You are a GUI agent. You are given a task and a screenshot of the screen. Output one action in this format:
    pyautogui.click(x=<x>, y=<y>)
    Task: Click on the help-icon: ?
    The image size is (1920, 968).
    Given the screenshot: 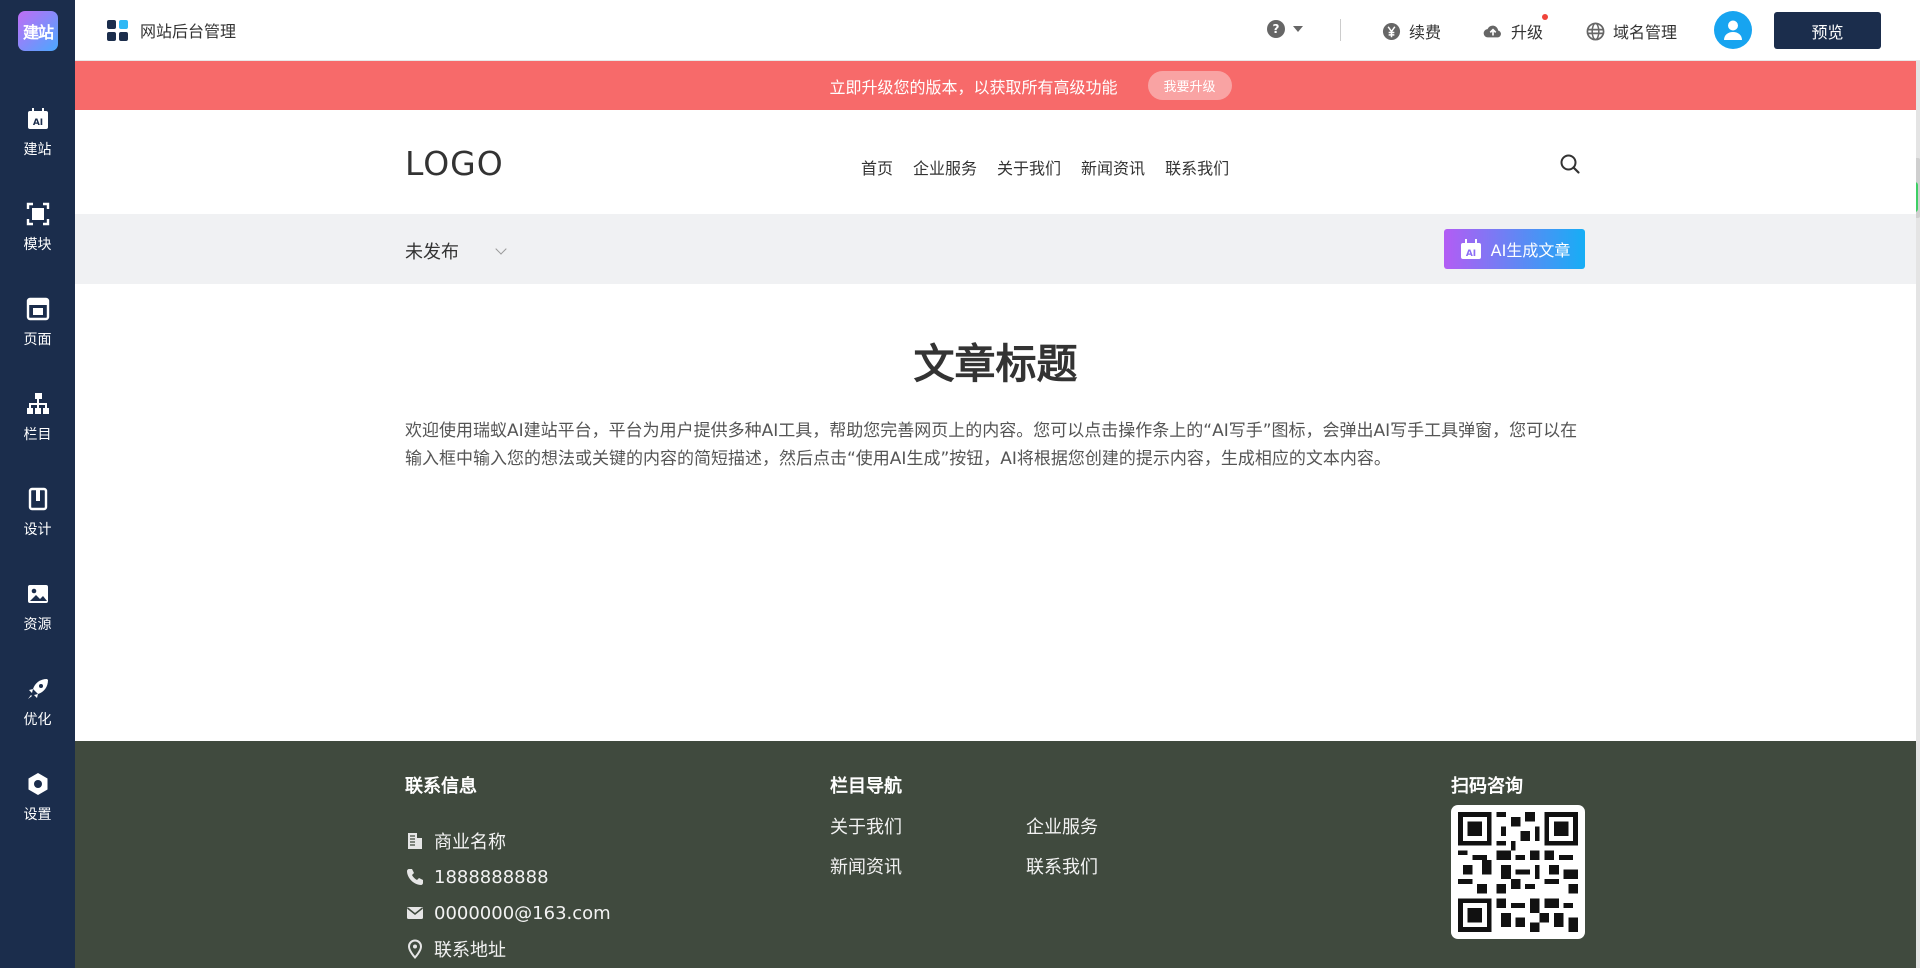 What is the action you would take?
    pyautogui.click(x=1276, y=29)
    